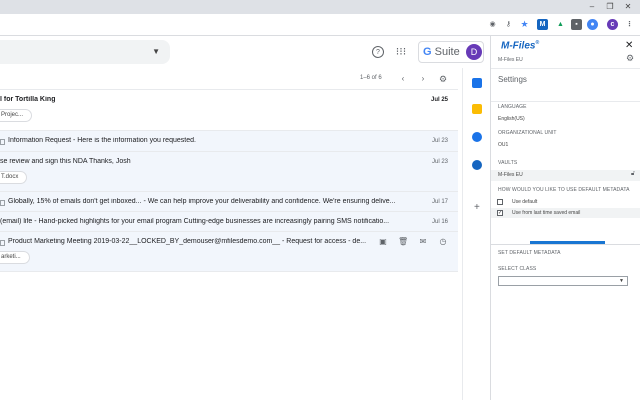 Image resolution: width=640 pixels, height=400 pixels. What do you see at coordinates (508, 163) in the screenshot?
I see `vaults-label: VAULTS` at bounding box center [508, 163].